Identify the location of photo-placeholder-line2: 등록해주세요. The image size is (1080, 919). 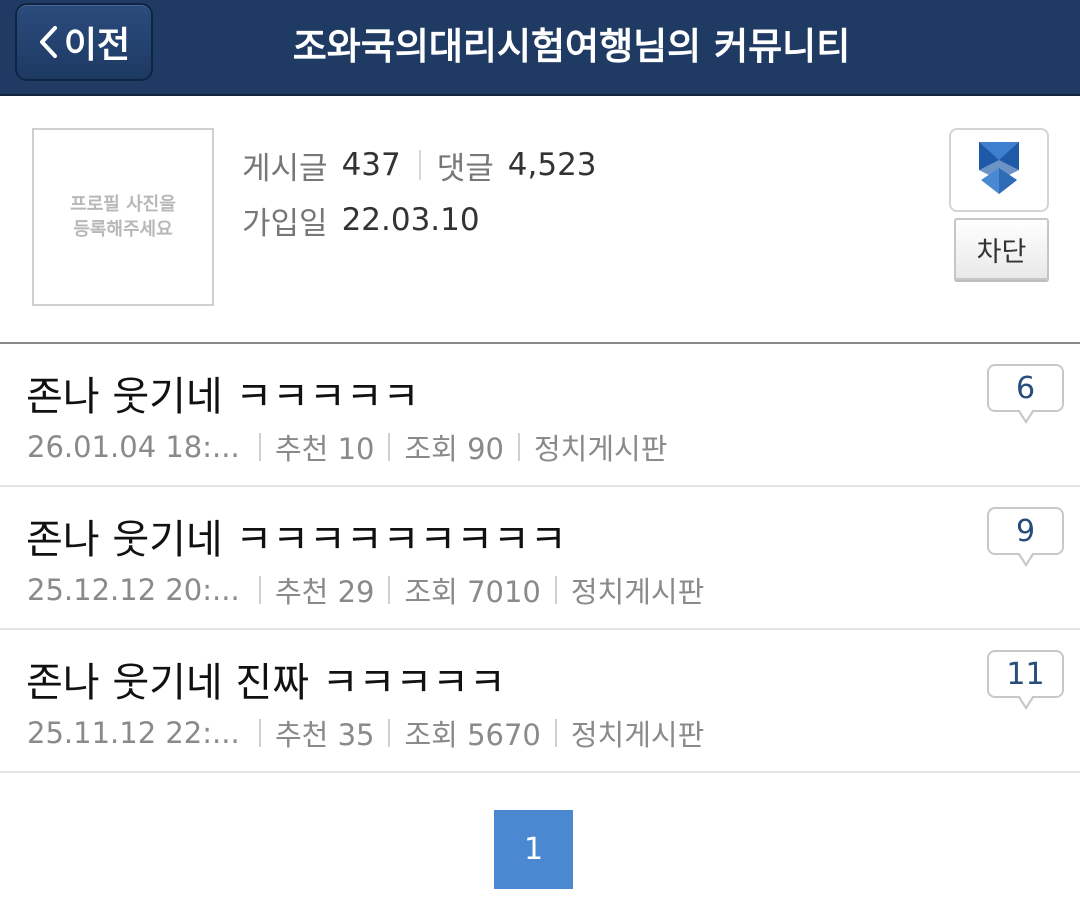
(123, 229).